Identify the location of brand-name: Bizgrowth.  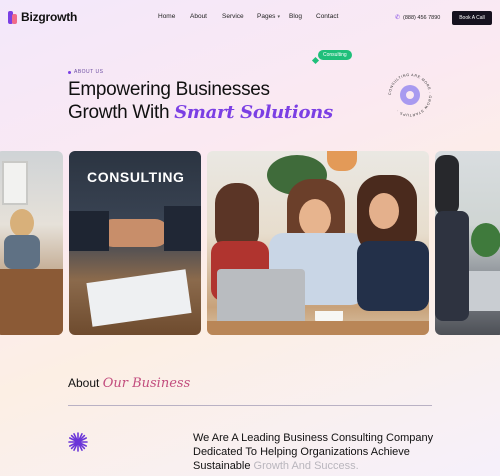
(49, 17).